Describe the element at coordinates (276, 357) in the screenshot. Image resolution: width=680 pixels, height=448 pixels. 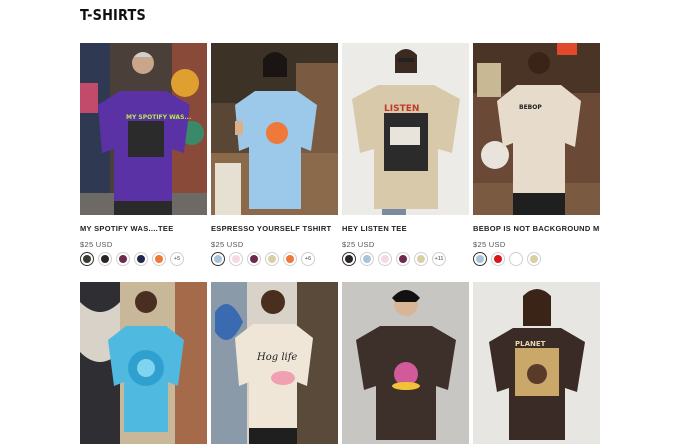
I see `svg-text: Hog life` at that location.